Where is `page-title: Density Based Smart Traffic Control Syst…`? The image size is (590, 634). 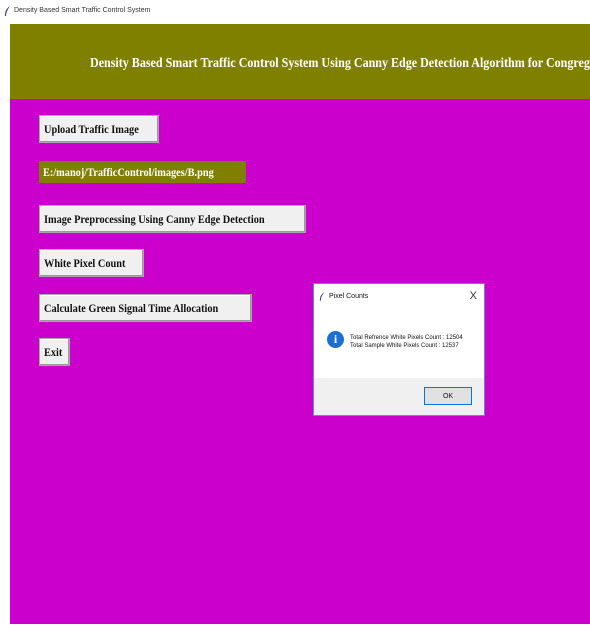 page-title: Density Based Smart Traffic Control Syst… is located at coordinates (340, 63).